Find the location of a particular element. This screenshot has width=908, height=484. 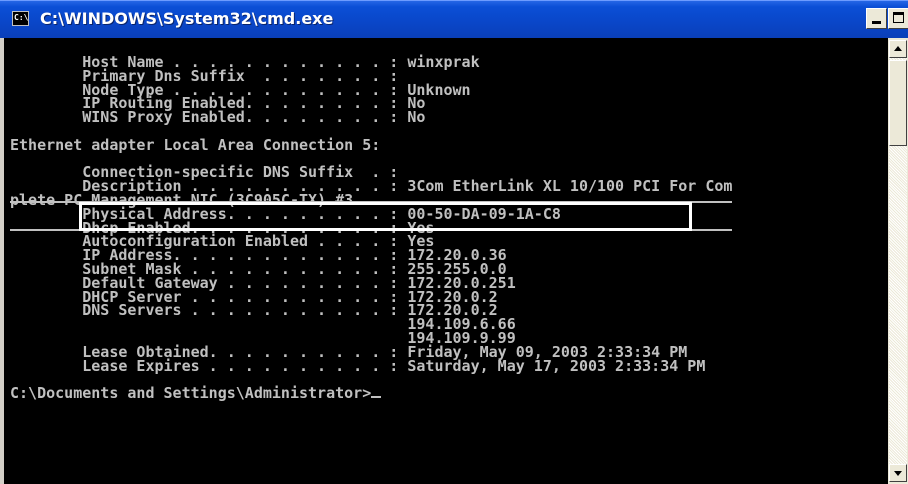

cmd-icon: C:\ is located at coordinates (20, 18).